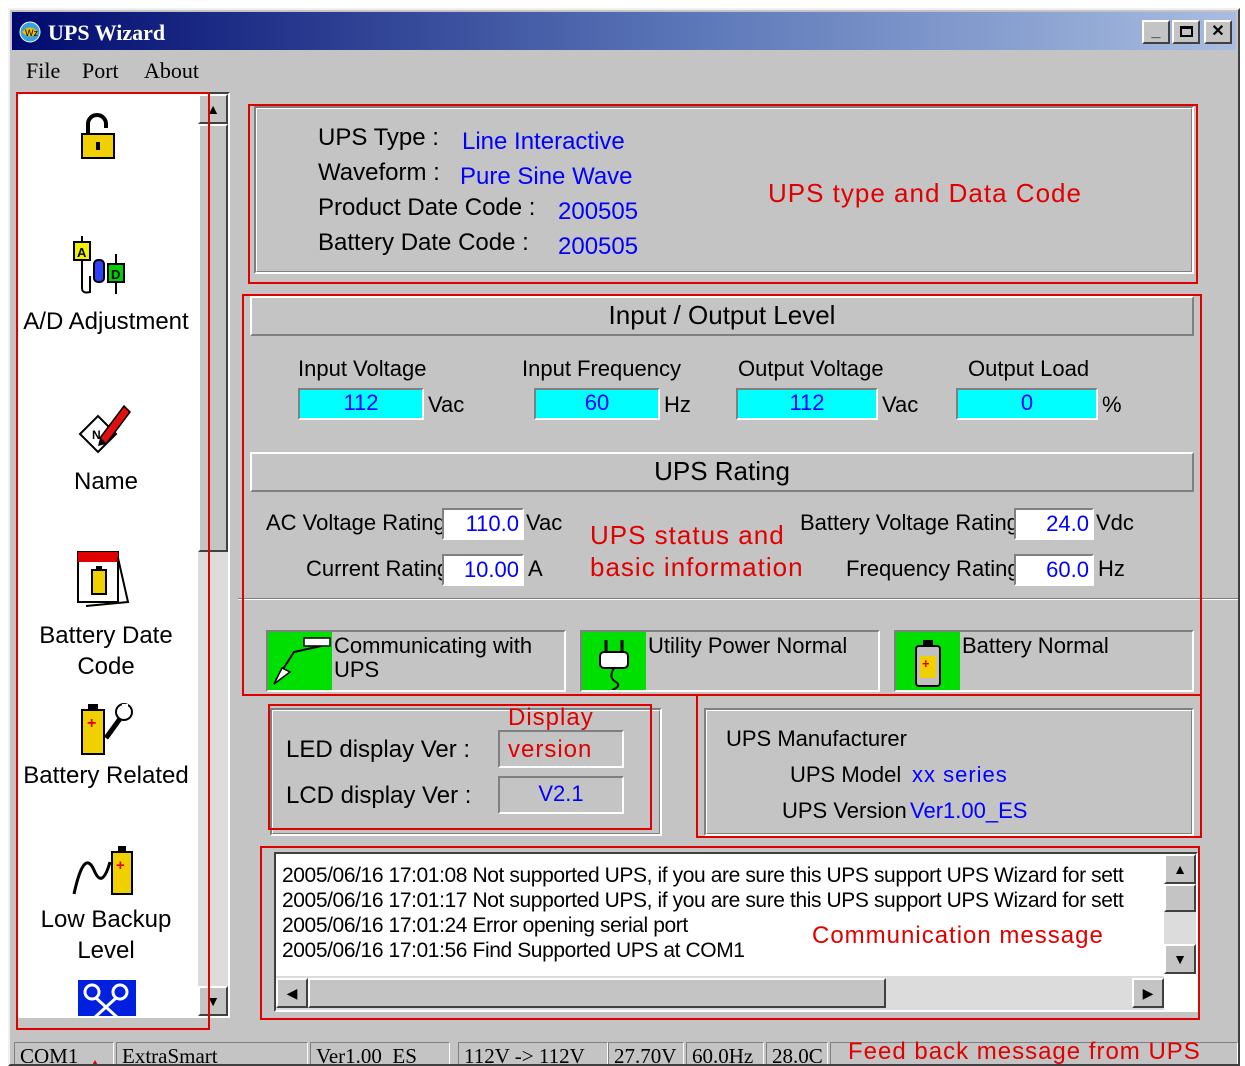 The width and height of the screenshot is (1245, 1066). I want to click on log-horizontal-scrollbar: ◀ ▶, so click(720, 993).